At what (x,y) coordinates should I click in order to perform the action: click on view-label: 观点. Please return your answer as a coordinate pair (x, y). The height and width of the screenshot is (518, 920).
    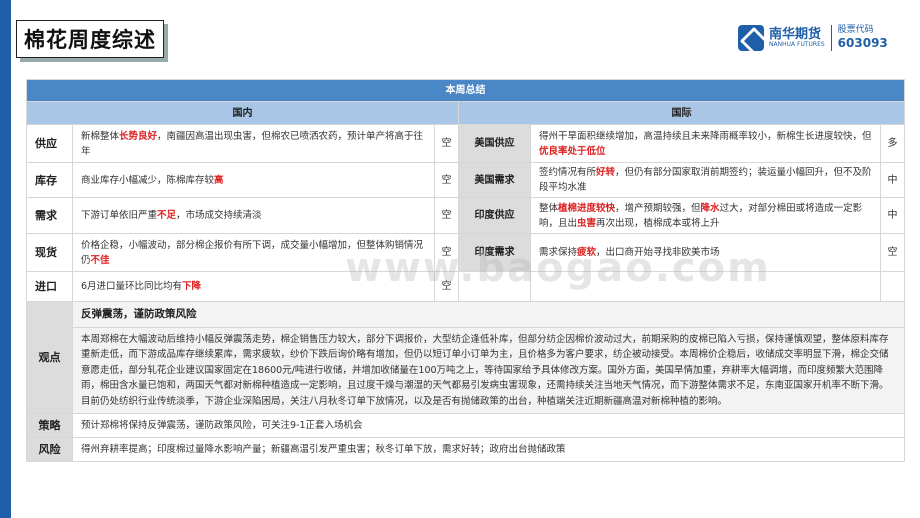
    Looking at the image, I should click on (49, 357).